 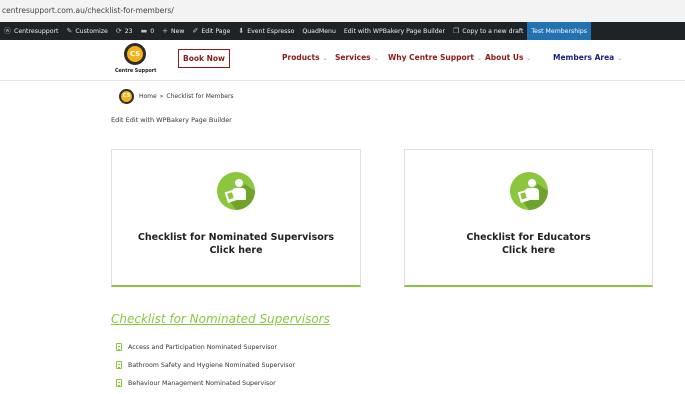 I want to click on admin-bar-new: + New, so click(x=173, y=31).